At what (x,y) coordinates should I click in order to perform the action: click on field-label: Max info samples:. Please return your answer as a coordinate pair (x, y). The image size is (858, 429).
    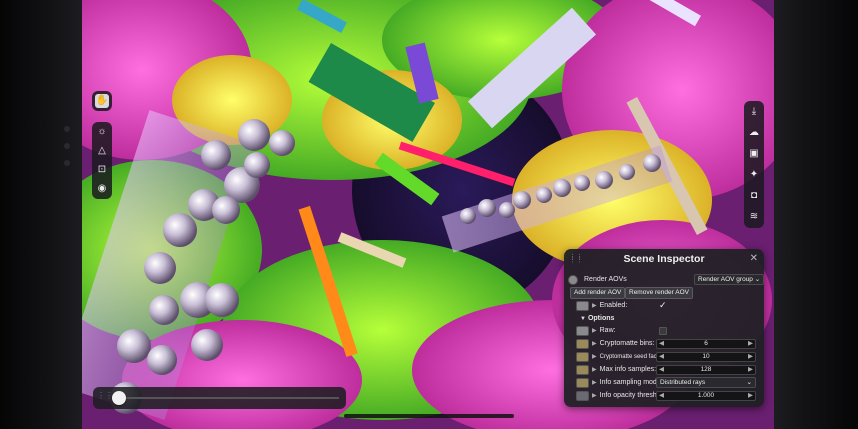
    Looking at the image, I should click on (628, 369).